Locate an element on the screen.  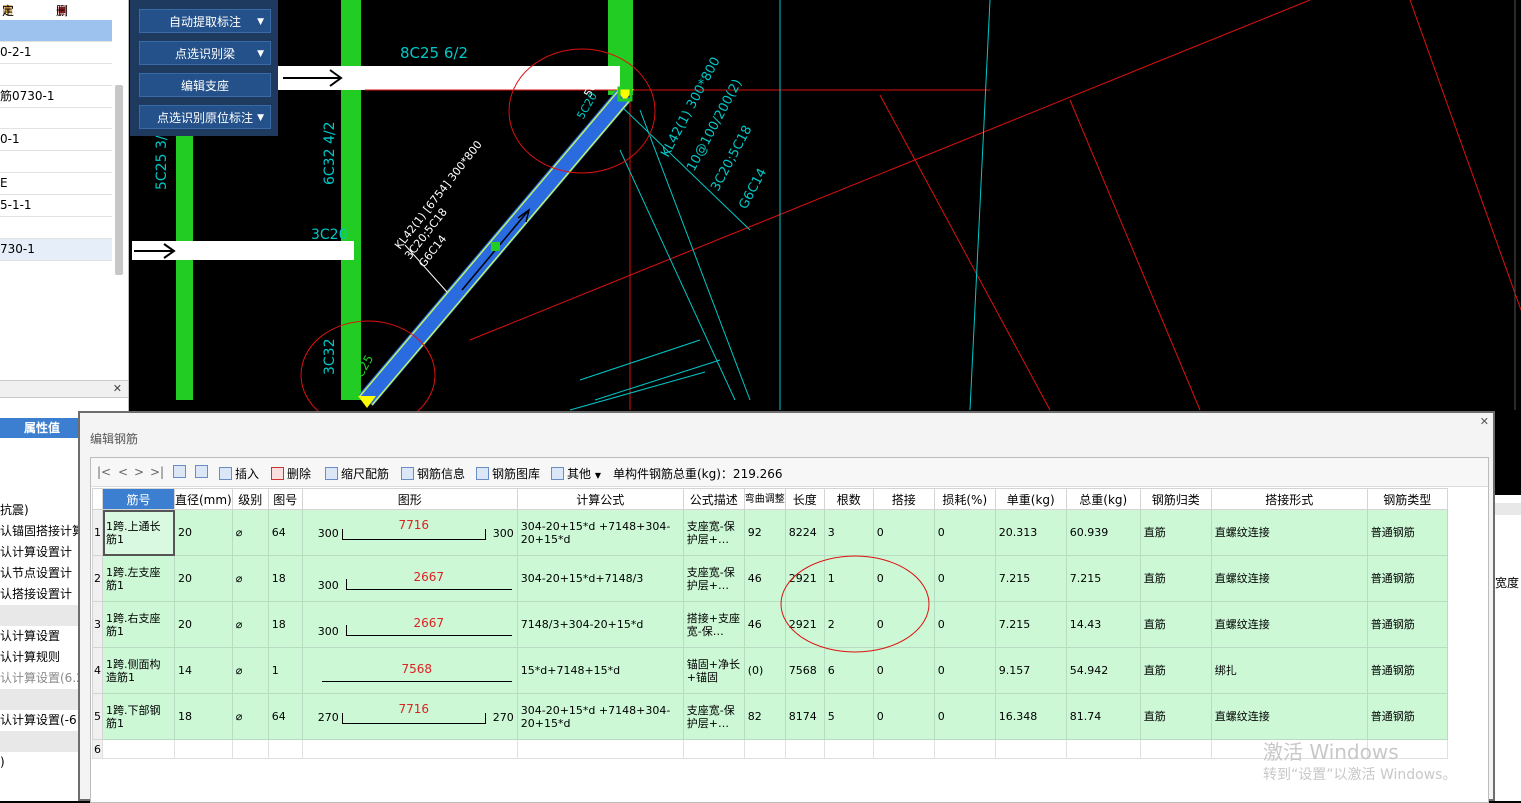
unit-weight-cell: 20.313 is located at coordinates (1030, 532).